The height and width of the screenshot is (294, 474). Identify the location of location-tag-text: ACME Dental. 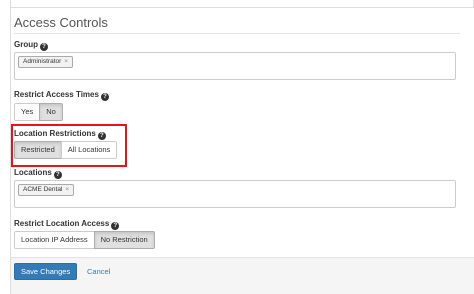
(43, 189).